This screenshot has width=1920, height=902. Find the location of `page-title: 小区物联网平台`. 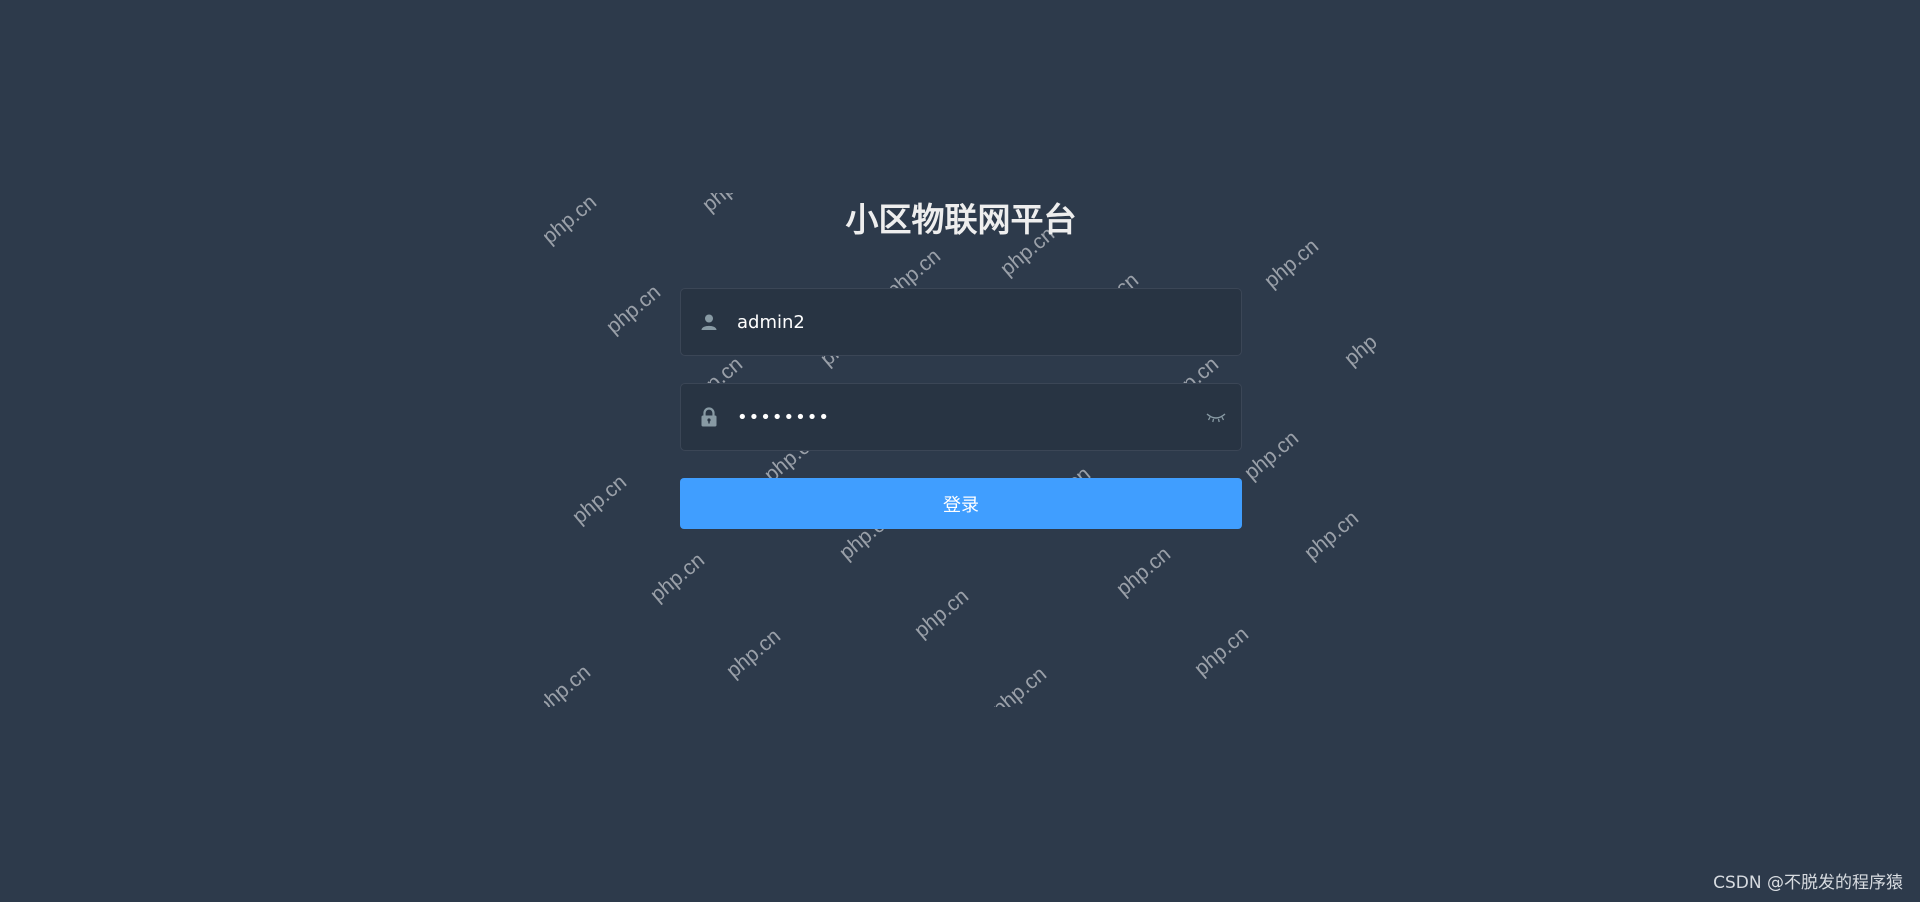

page-title: 小区物联网平台 is located at coordinates (961, 219).